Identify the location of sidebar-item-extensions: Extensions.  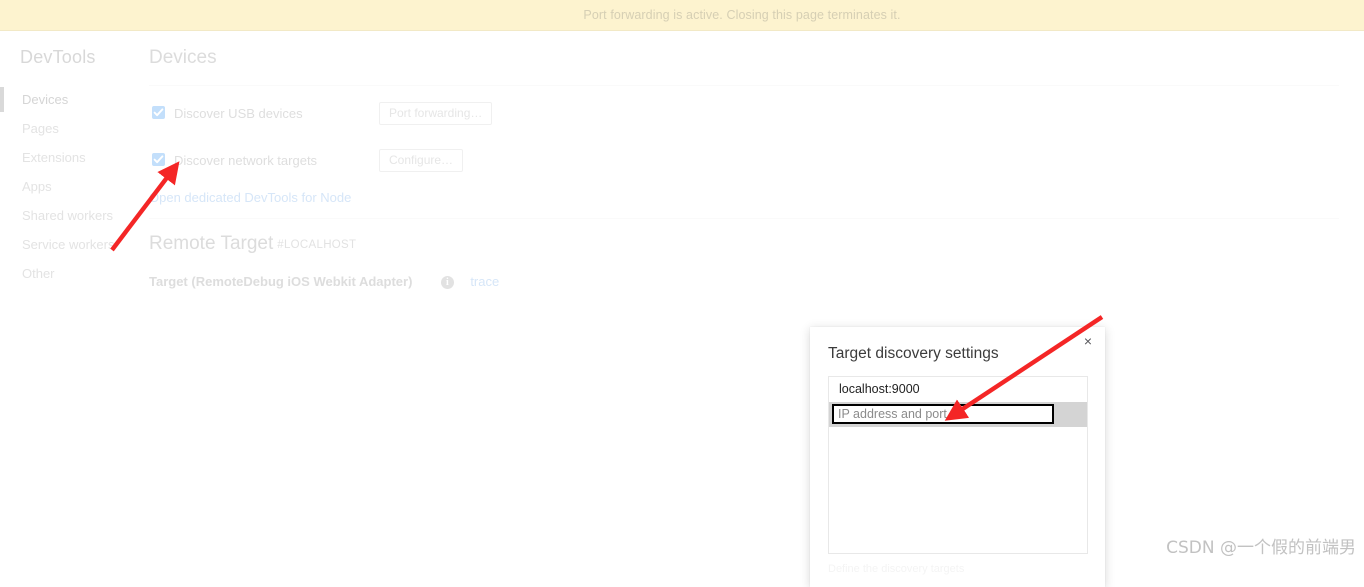
(70, 157).